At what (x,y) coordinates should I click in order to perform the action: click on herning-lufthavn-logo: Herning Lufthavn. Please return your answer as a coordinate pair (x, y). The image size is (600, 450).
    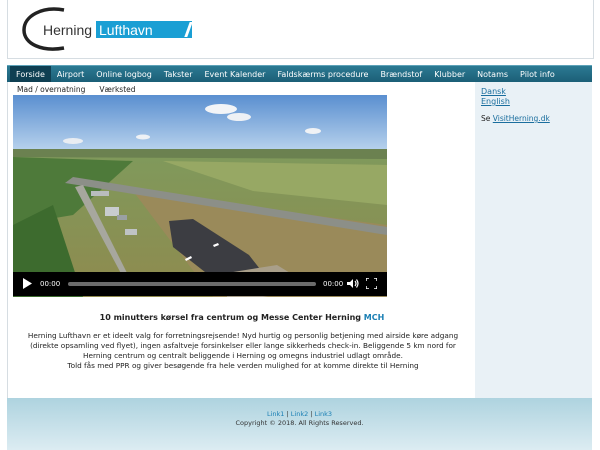
    Looking at the image, I should click on (110, 29).